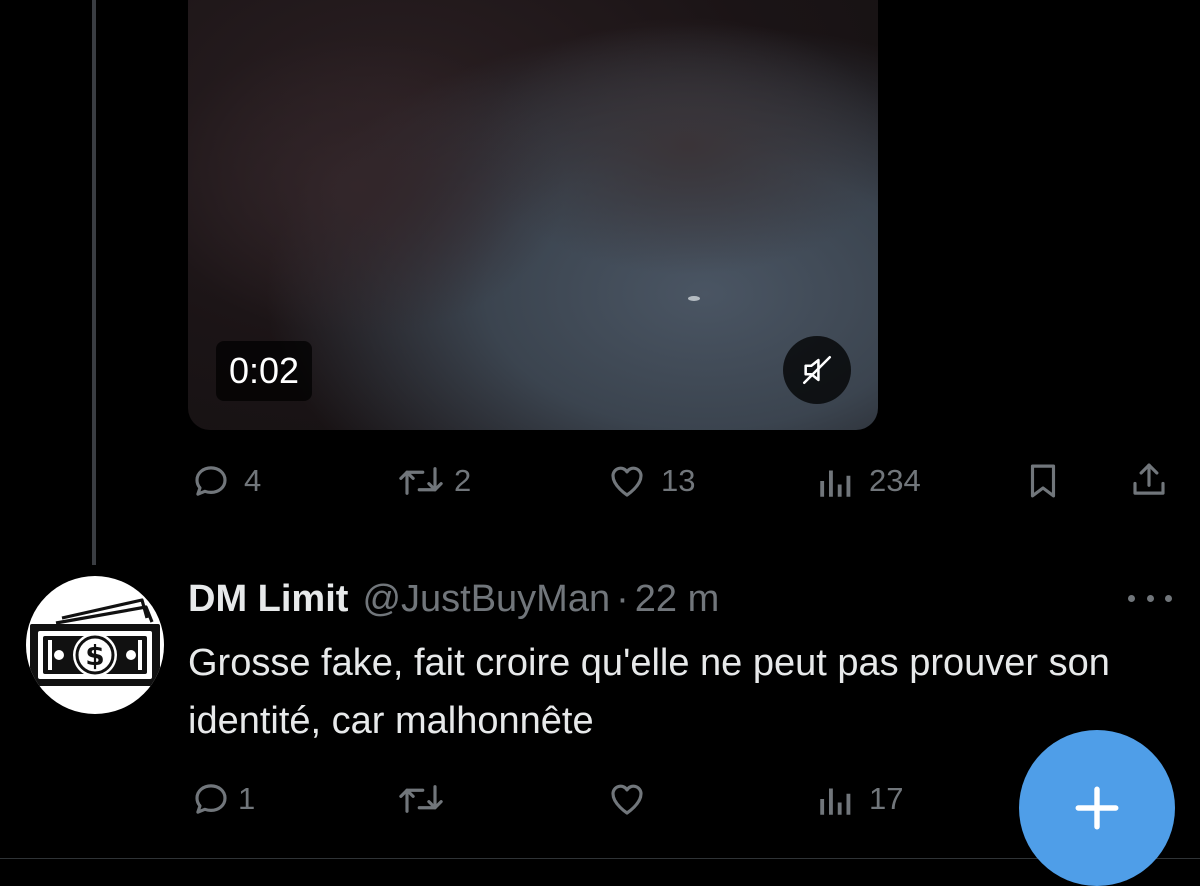  What do you see at coordinates (253, 480) in the screenshot?
I see `reply-count: 4` at bounding box center [253, 480].